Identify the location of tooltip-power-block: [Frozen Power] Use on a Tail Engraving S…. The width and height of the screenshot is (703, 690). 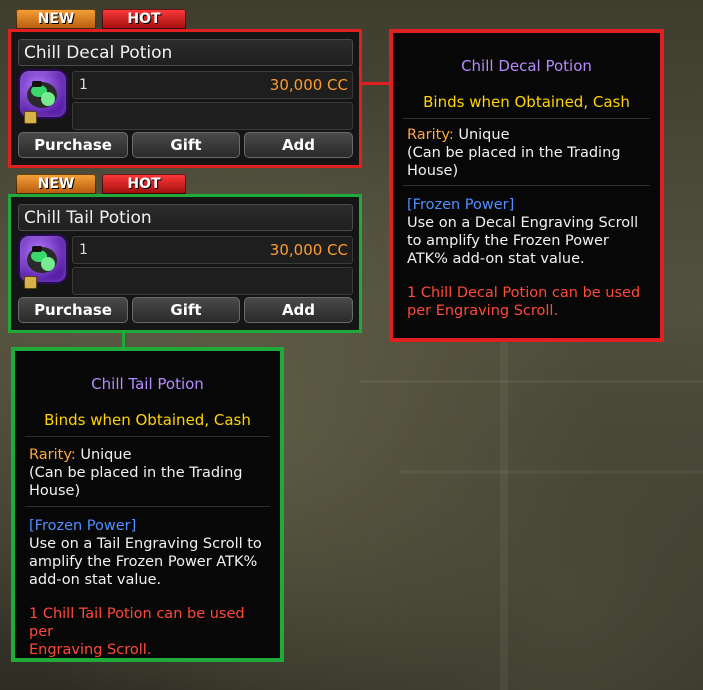
(149, 553).